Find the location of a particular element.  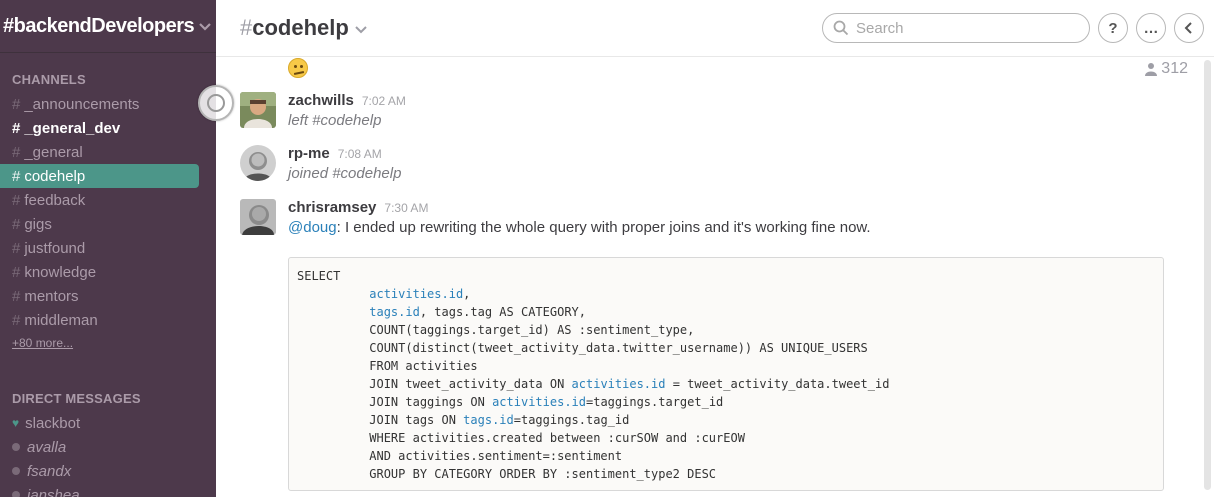

message-text: joined #codehelp is located at coordinates (345, 173).